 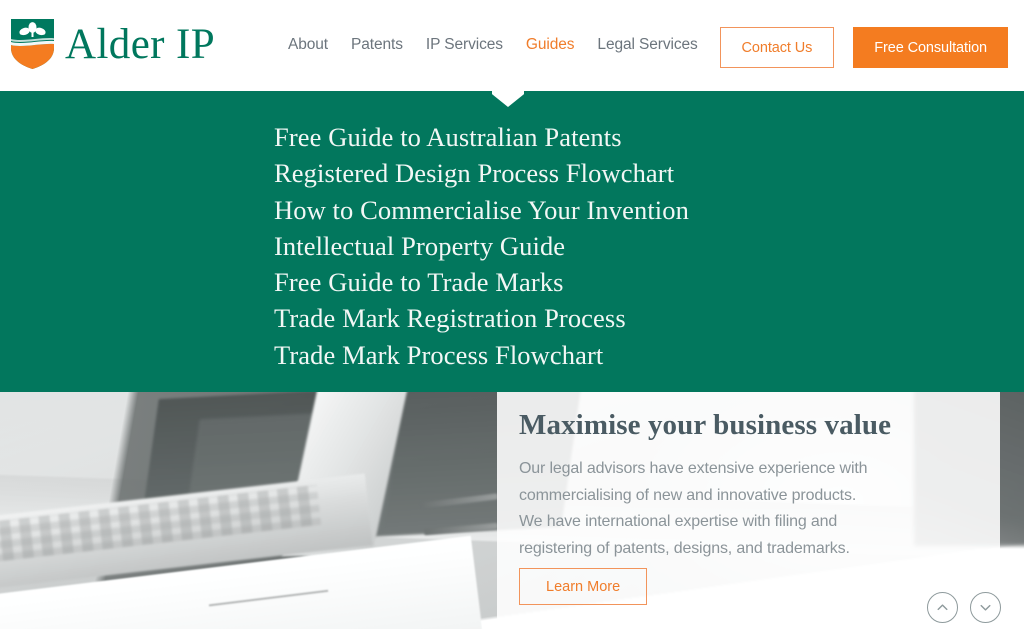 I want to click on dropdown-item: Intellectual Property Guide, so click(x=481, y=246).